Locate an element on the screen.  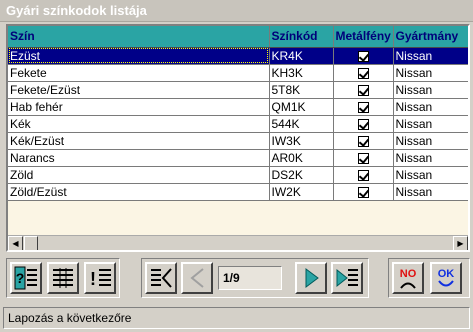
window-title: Gyári színkodok listája is located at coordinates (236, 11).